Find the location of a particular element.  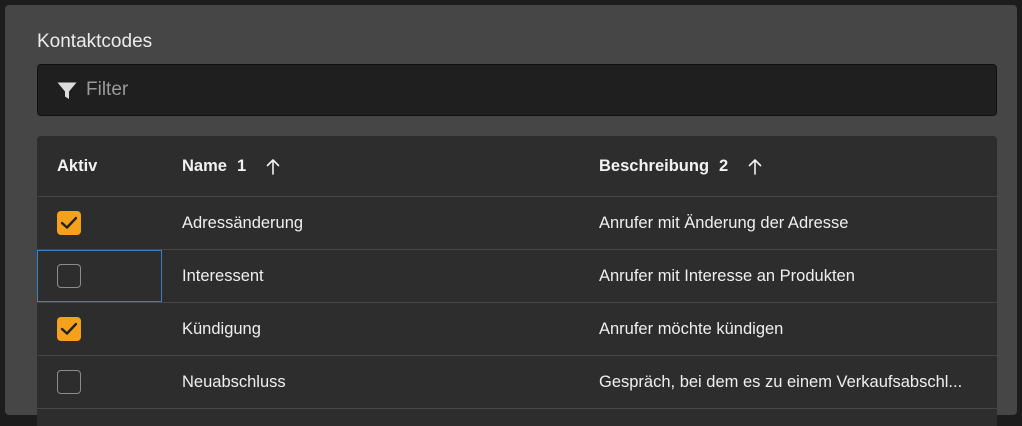

column-header-label: Beschreibung is located at coordinates (654, 166).